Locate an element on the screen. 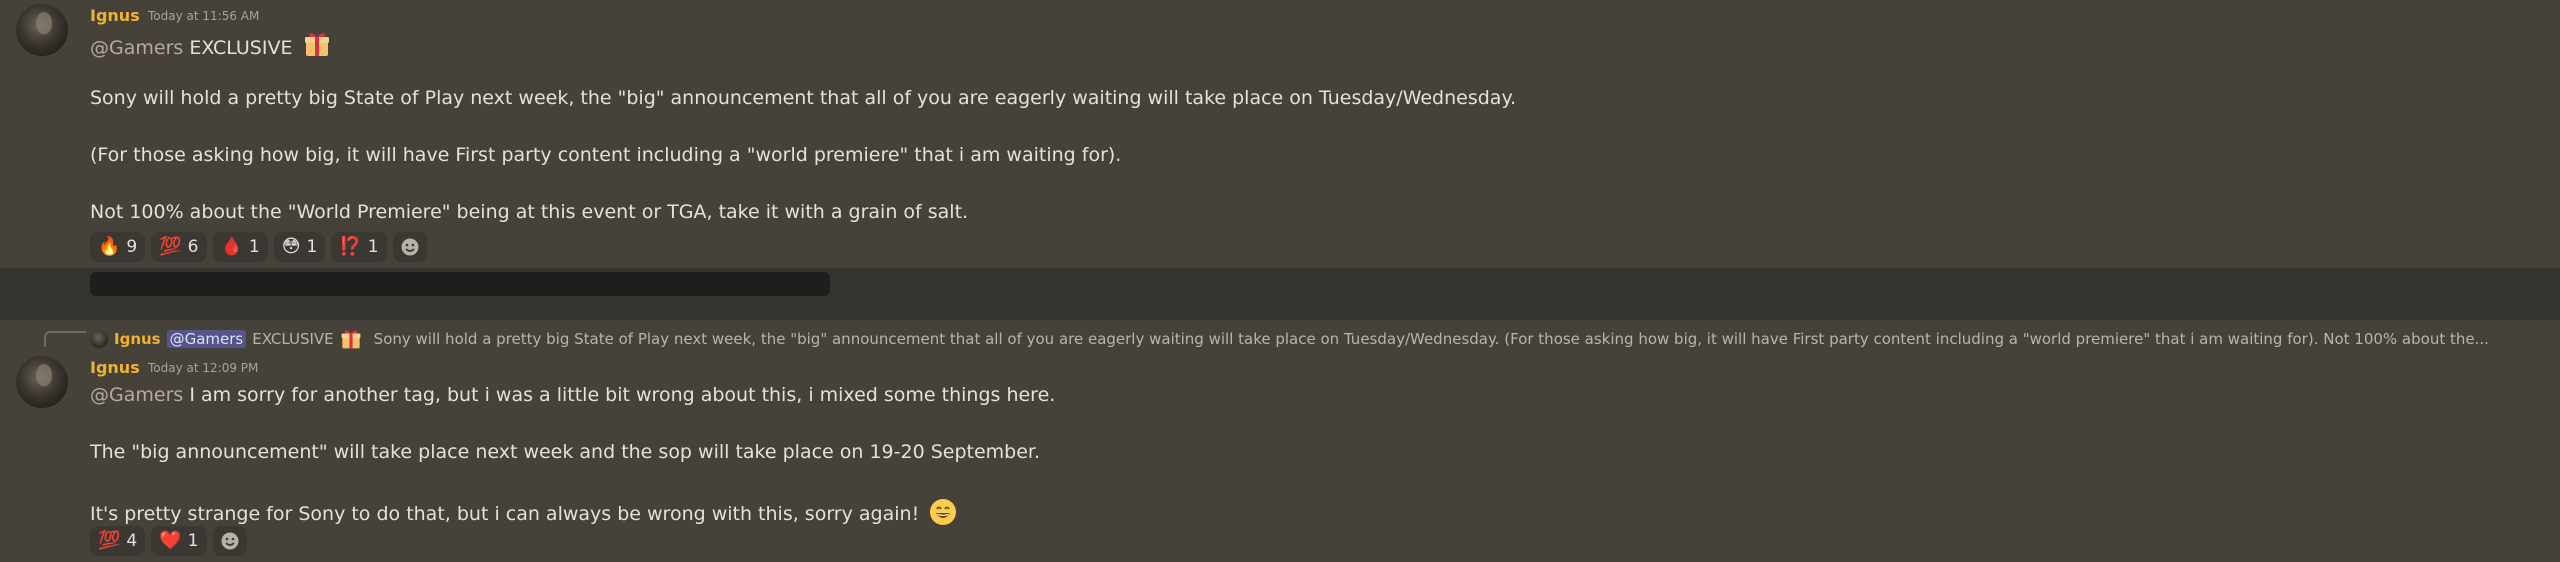 The image size is (2560, 562). reaction-hundred: 💯 4 is located at coordinates (118, 541).